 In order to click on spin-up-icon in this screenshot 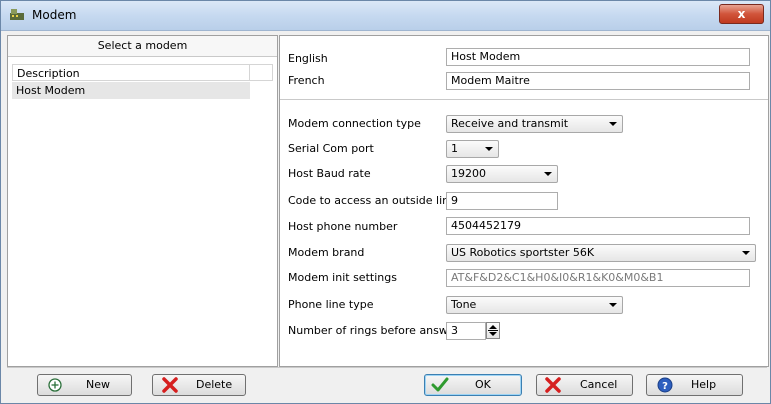, I will do `click(493, 327)`.